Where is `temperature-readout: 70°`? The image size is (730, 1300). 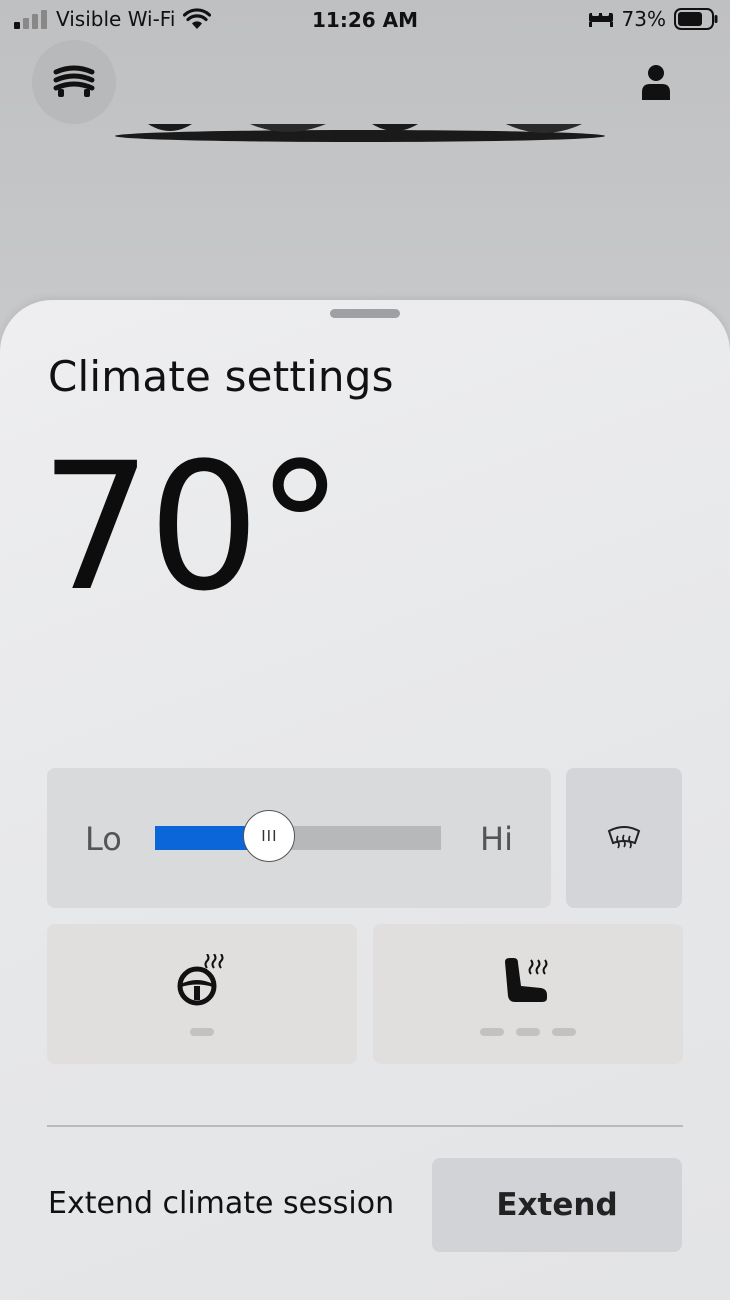 temperature-readout: 70° is located at coordinates (192, 528).